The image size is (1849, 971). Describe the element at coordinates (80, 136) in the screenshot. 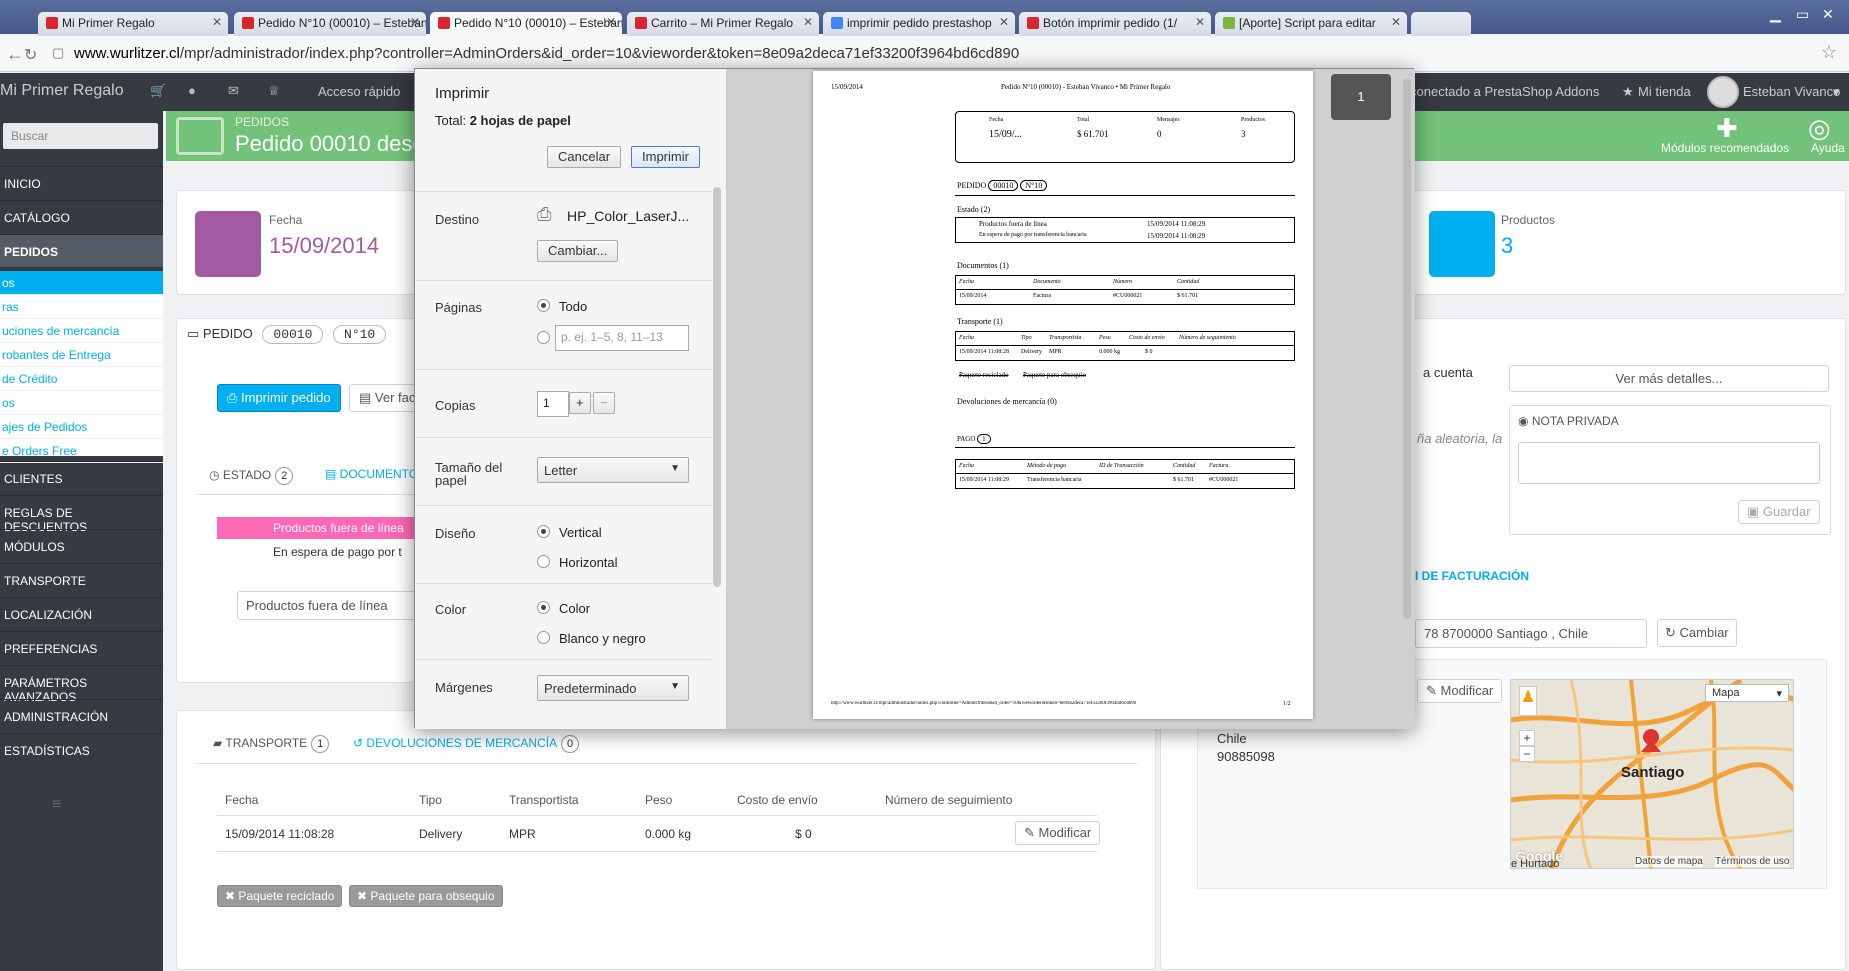

I see `search-input: Buscar` at that location.